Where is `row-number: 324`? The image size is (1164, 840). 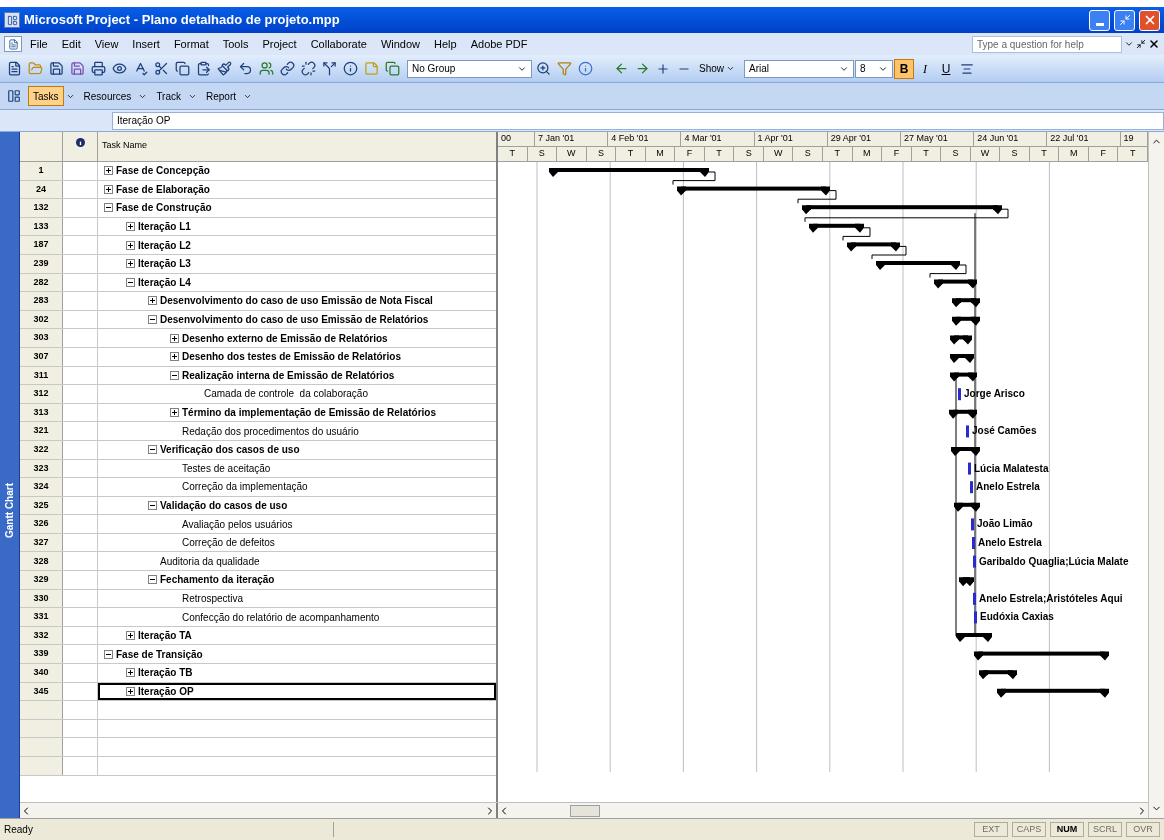 row-number: 324 is located at coordinates (41, 487).